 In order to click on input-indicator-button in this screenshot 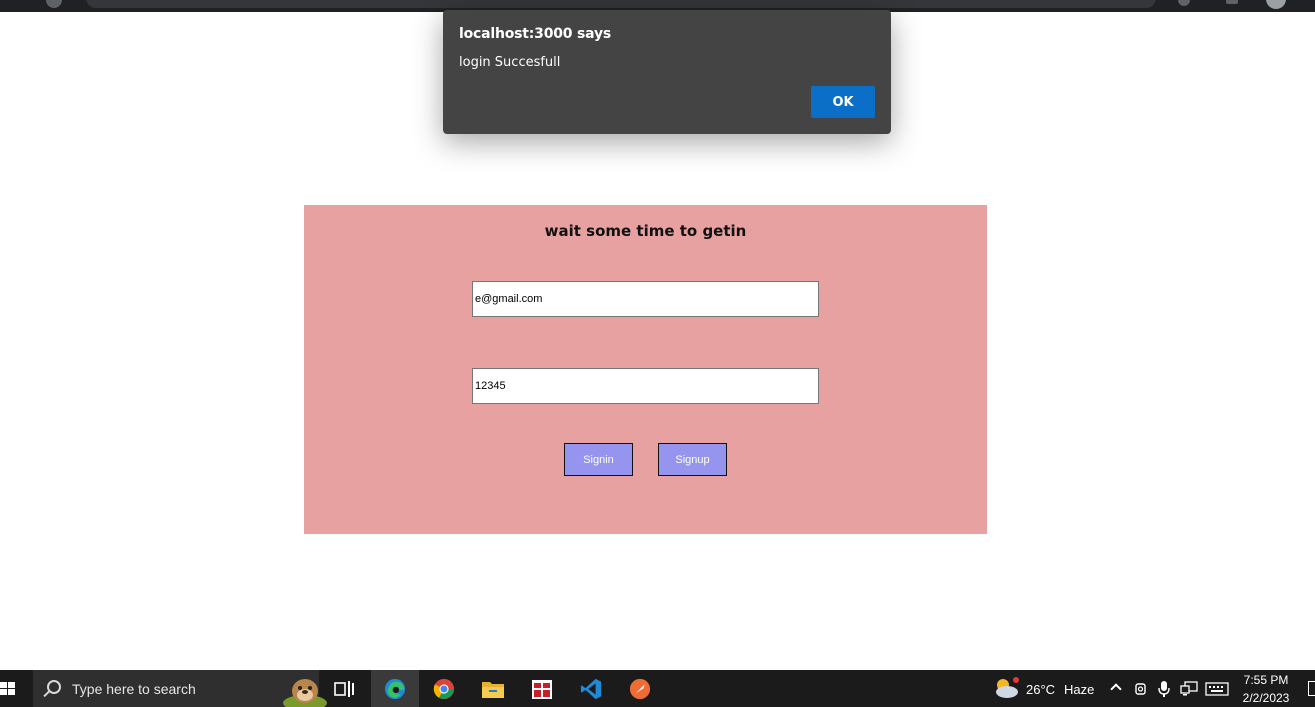, I will do `click(1217, 688)`.